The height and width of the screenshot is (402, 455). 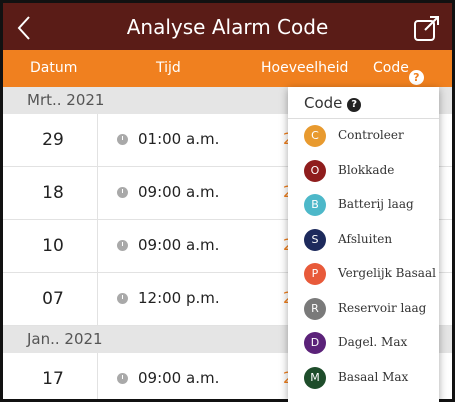 I want to click on time-value: 12:00 p.m., so click(x=179, y=298).